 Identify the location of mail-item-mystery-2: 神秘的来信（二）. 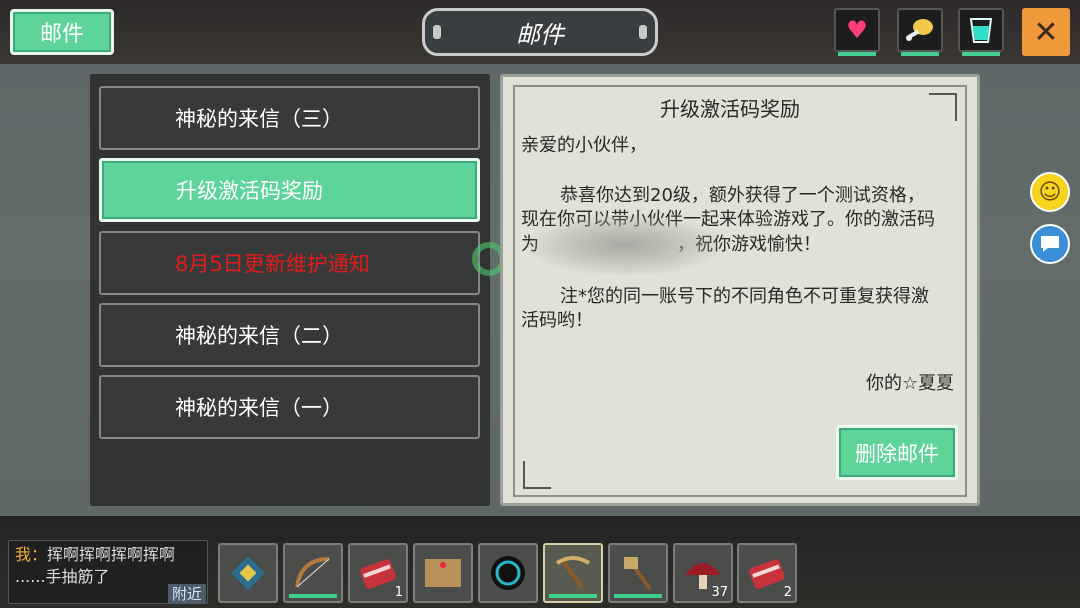
(289, 335).